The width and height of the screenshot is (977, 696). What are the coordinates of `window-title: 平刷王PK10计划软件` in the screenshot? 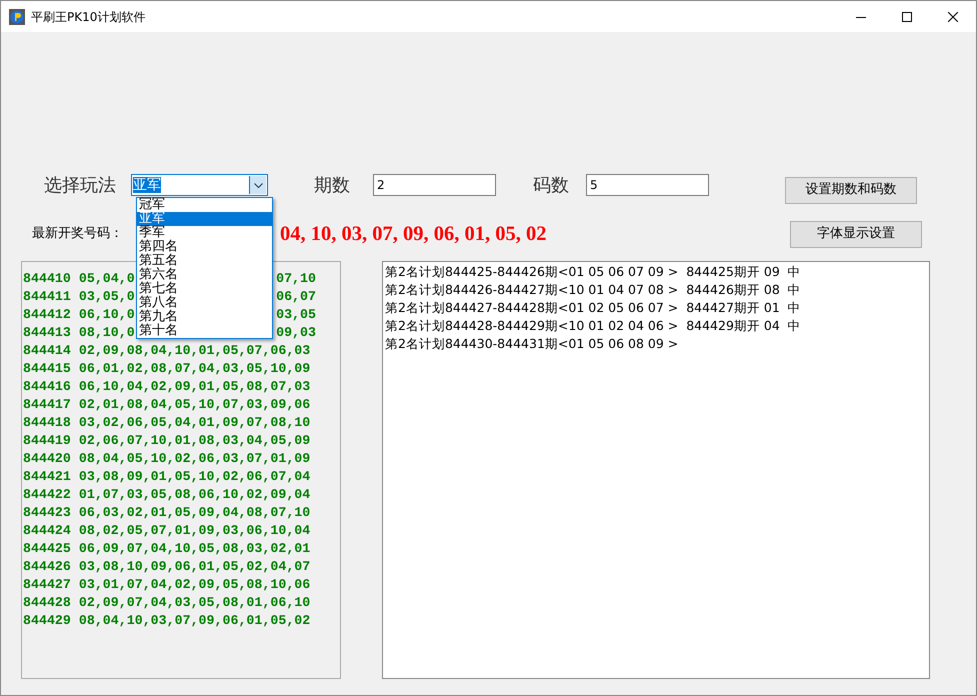 It's located at (88, 17).